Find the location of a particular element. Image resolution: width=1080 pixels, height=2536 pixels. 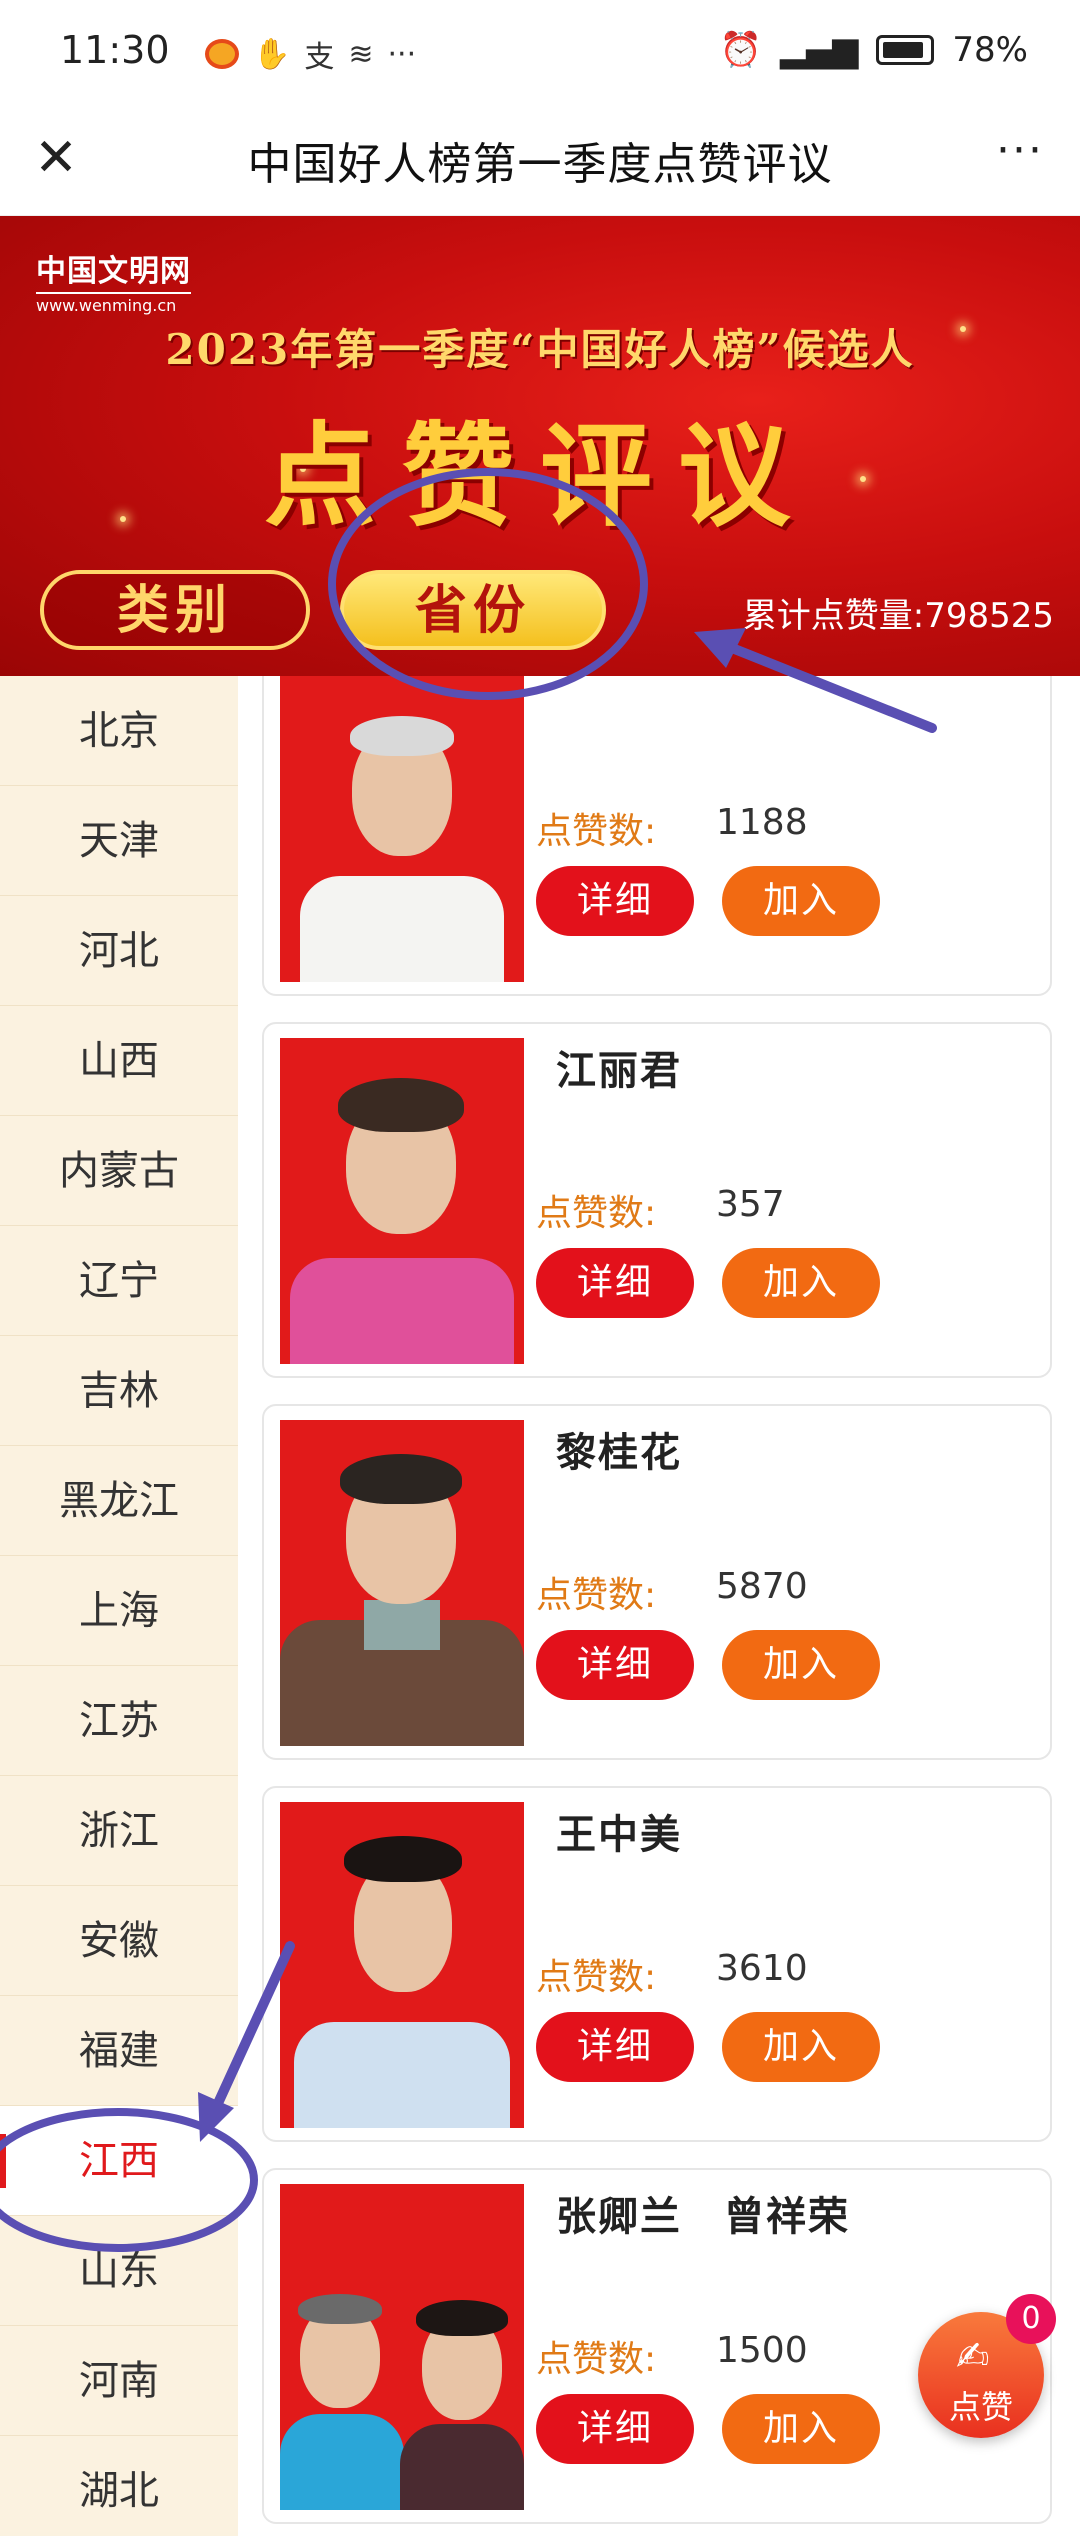

page-title: 中国好人榜第一季度点赞评议 is located at coordinates (540, 164).